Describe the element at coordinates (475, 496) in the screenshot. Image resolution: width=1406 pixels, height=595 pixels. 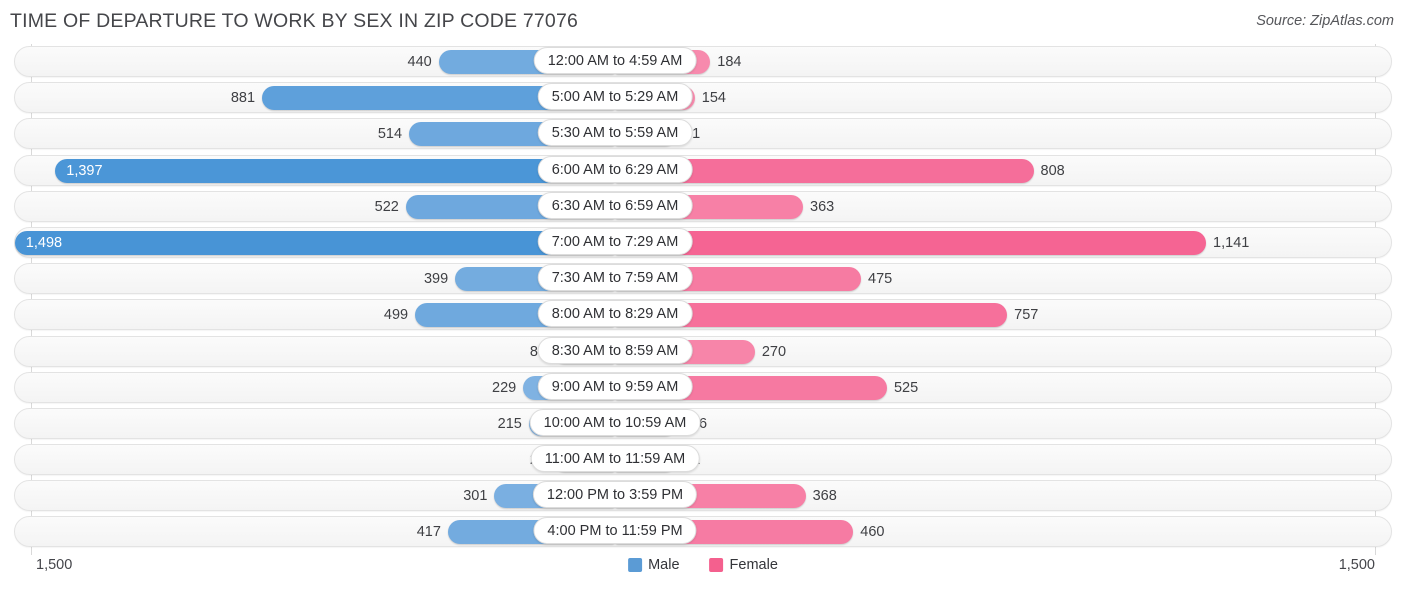
I see `bar-value-male: 301` at that location.